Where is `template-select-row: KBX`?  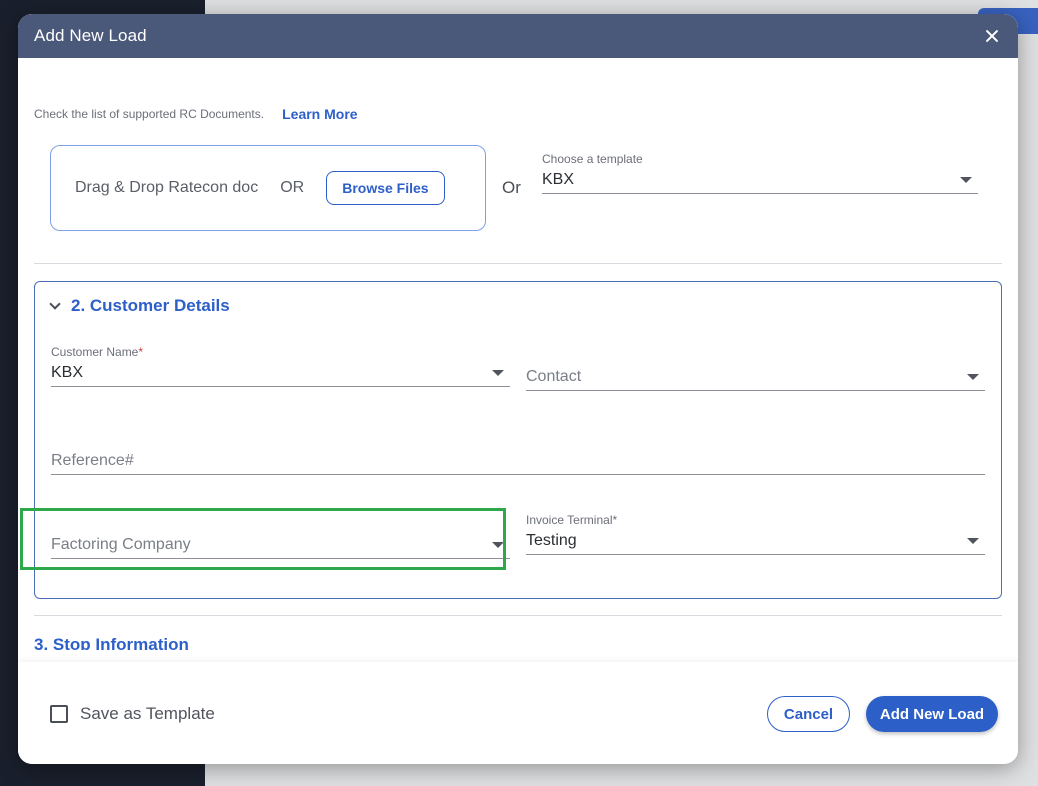 template-select-row: KBX is located at coordinates (760, 180).